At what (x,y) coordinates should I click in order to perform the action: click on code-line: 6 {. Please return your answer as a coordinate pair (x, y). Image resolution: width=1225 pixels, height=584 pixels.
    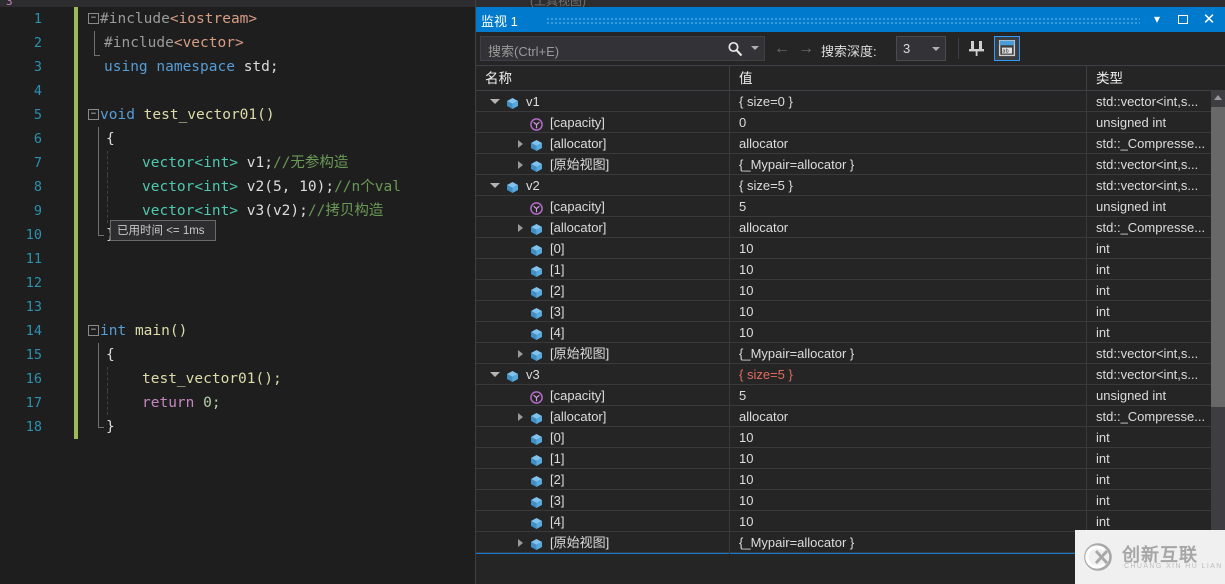
    Looking at the image, I should click on (237, 139).